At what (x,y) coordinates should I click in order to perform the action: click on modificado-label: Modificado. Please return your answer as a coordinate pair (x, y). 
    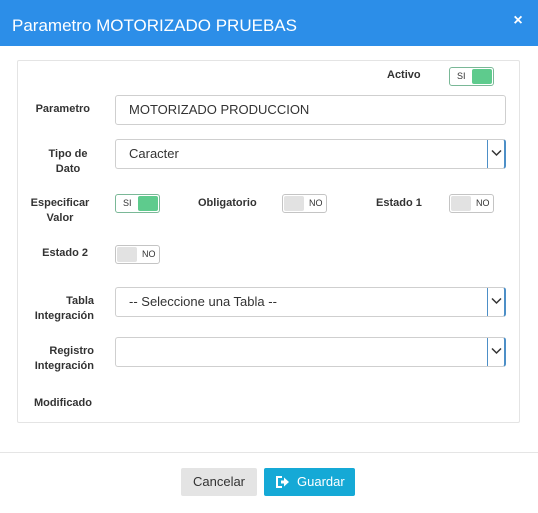
    Looking at the image, I should click on (62, 403).